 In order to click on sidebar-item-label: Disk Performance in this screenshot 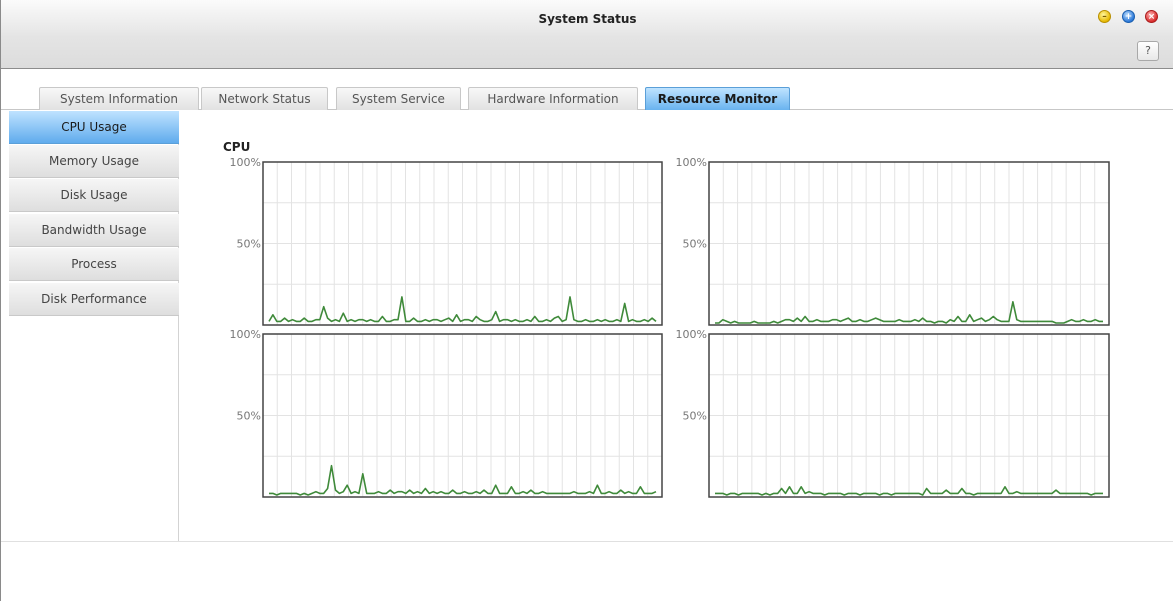, I will do `click(94, 299)`.